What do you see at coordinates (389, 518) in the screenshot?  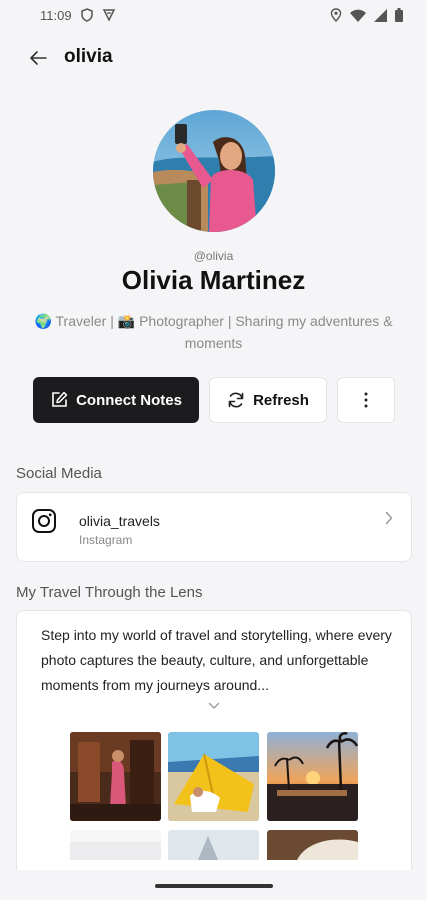 I see `chevron-right-icon` at bounding box center [389, 518].